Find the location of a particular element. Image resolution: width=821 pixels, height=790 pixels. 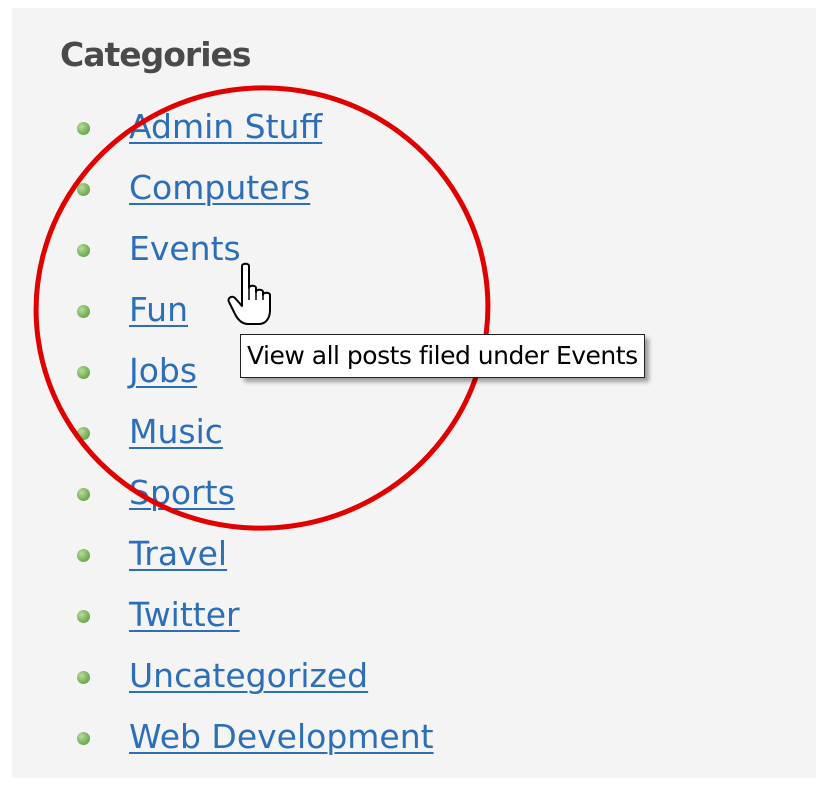

category-link-web-development: Web Development is located at coordinates (281, 737).